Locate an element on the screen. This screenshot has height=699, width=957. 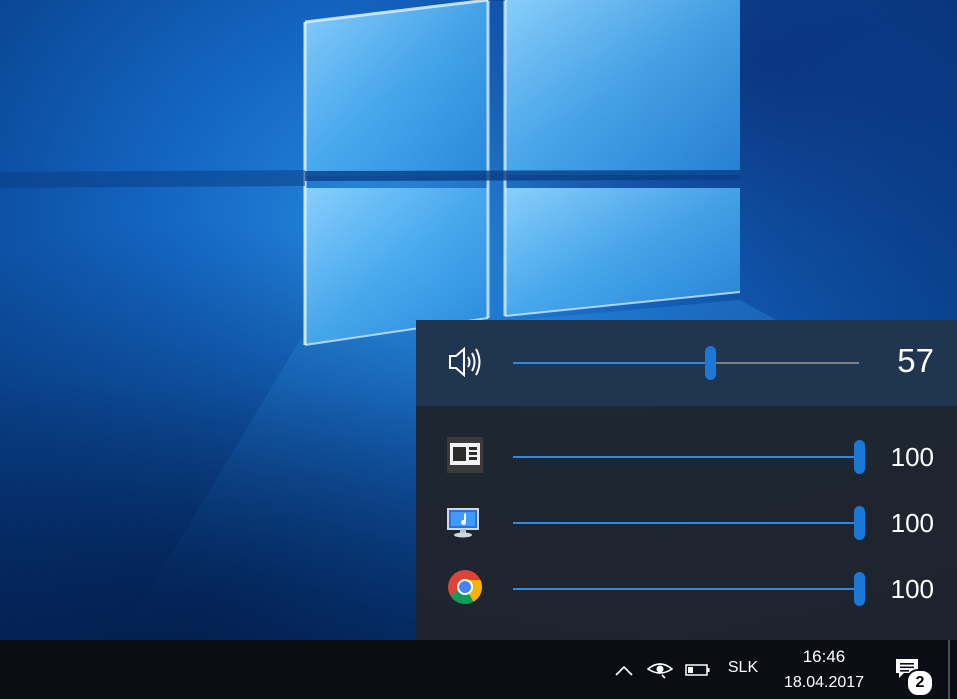
window-app-icon is located at coordinates (465, 455).